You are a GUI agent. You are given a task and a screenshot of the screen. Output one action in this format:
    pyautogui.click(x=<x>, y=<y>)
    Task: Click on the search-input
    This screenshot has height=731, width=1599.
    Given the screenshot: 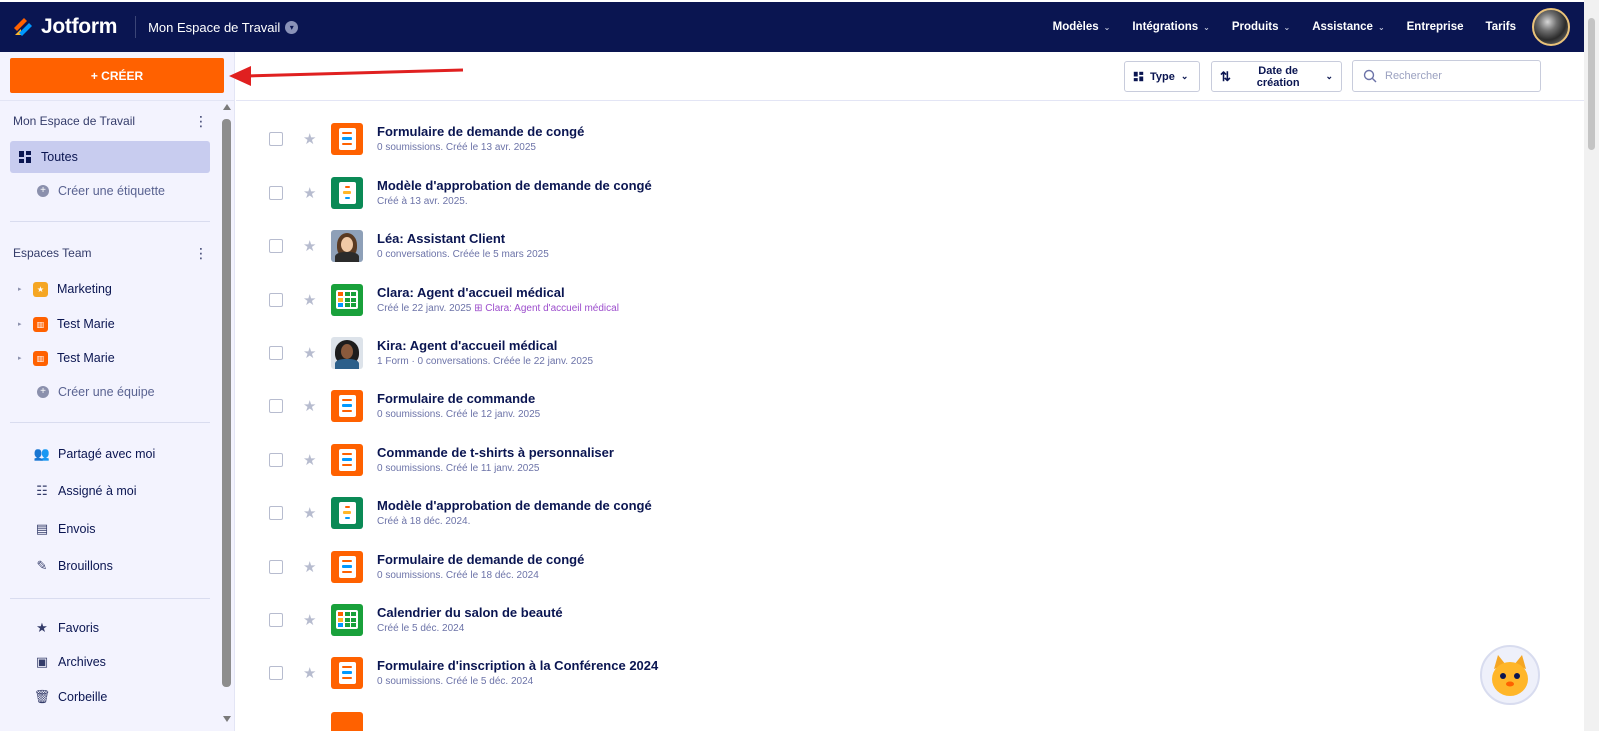 What is the action you would take?
    pyautogui.click(x=1455, y=76)
    